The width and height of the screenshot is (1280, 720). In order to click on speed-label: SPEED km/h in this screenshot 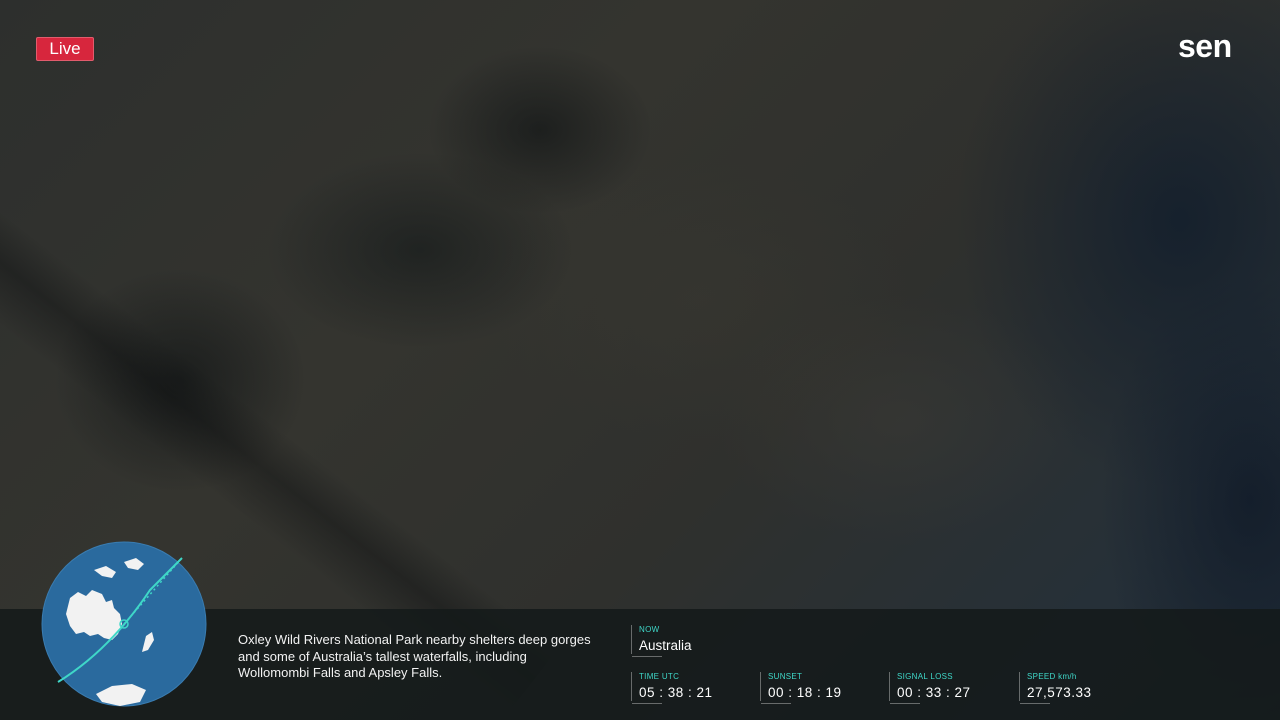, I will do `click(1052, 676)`.